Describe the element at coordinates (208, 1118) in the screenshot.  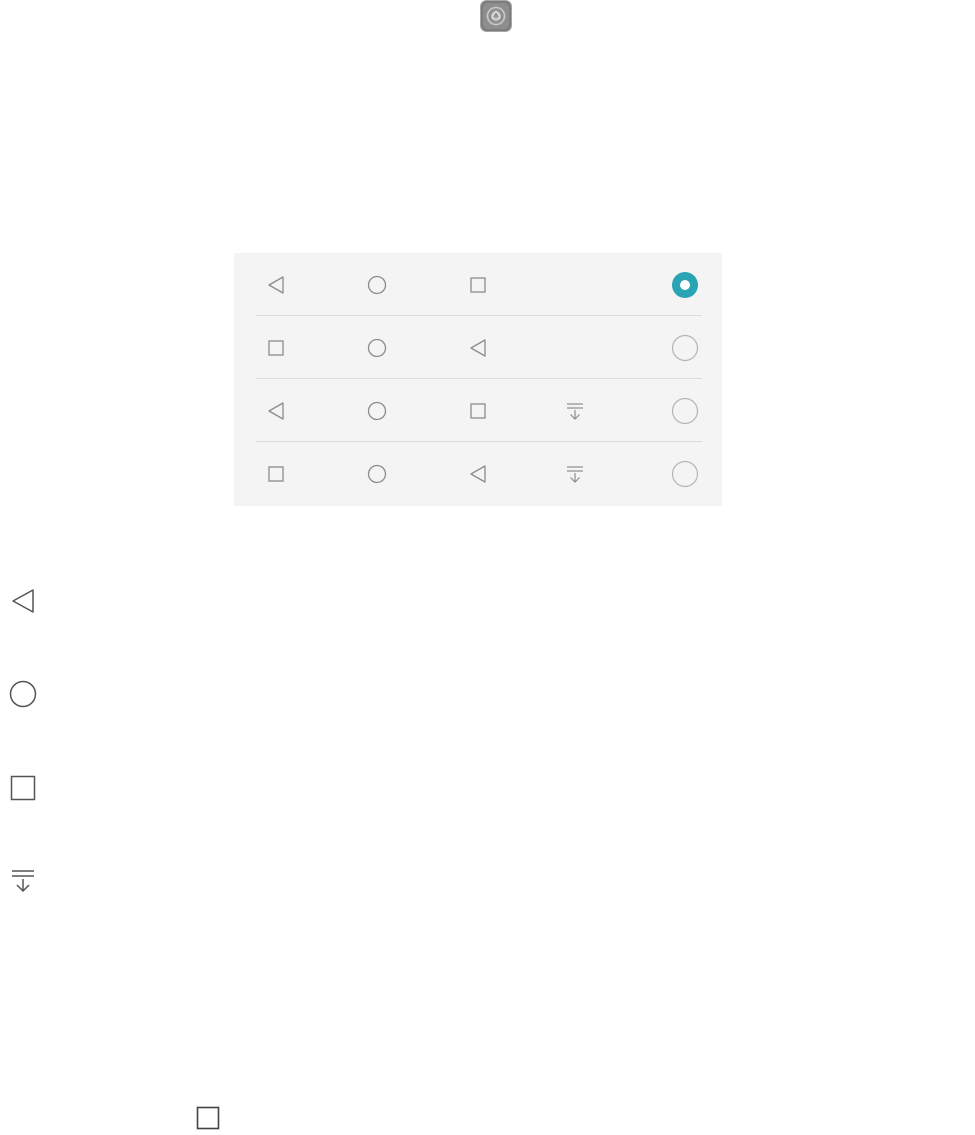
I see `recents-icon-inline` at that location.